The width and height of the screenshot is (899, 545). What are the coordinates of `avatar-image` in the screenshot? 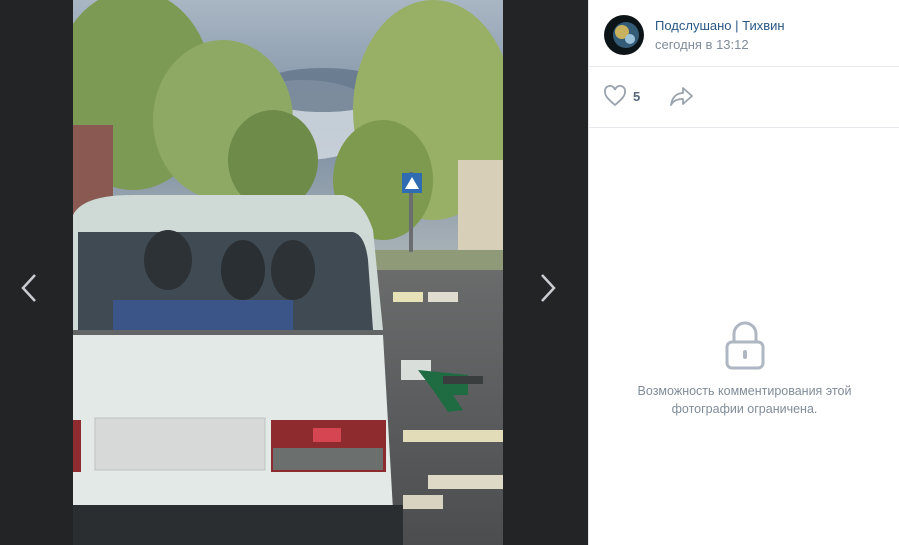 It's located at (624, 35).